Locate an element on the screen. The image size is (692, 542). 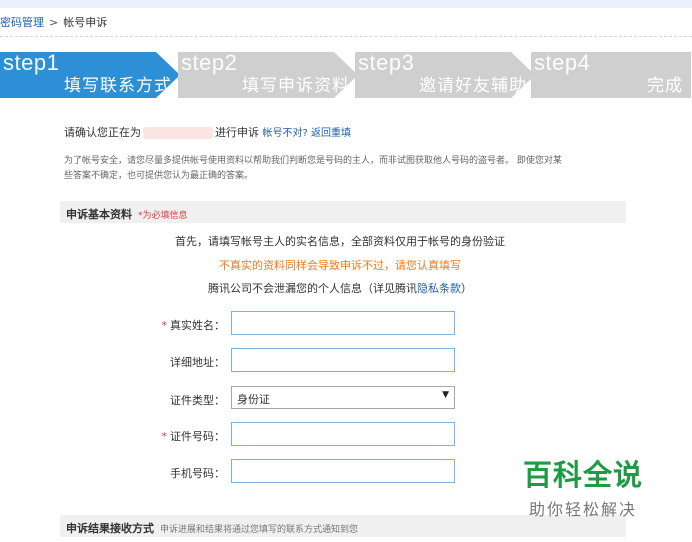
breadcrumb: 密码管理 > 帐号申诉 is located at coordinates (53, 22).